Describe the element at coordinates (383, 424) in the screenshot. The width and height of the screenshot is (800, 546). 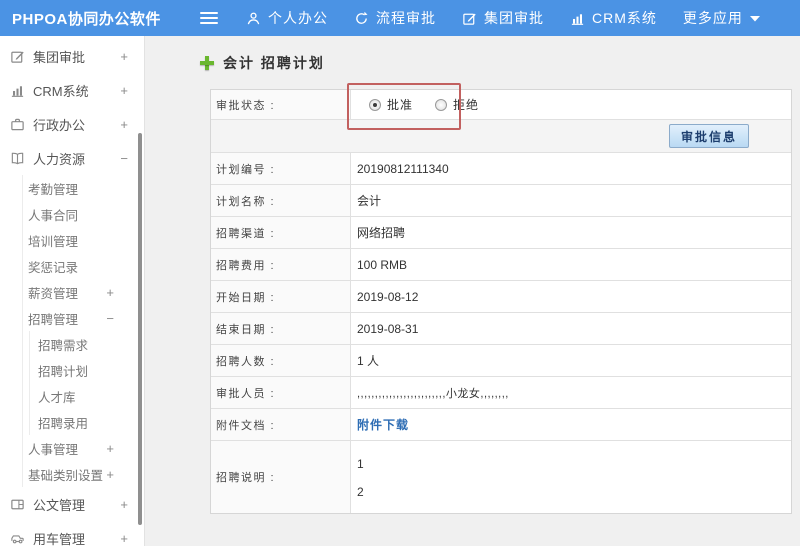
I see `attachment-download-link: 附件下载` at that location.